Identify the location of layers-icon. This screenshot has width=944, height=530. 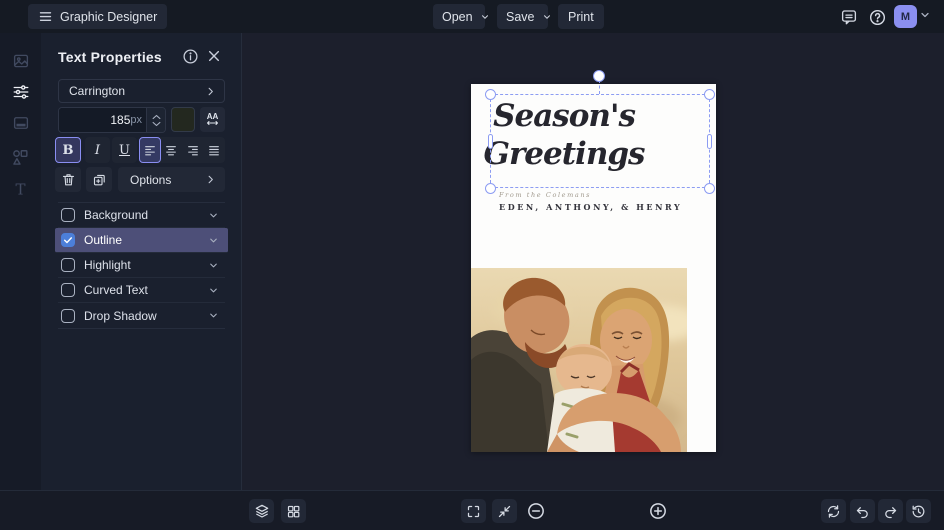
(261, 511).